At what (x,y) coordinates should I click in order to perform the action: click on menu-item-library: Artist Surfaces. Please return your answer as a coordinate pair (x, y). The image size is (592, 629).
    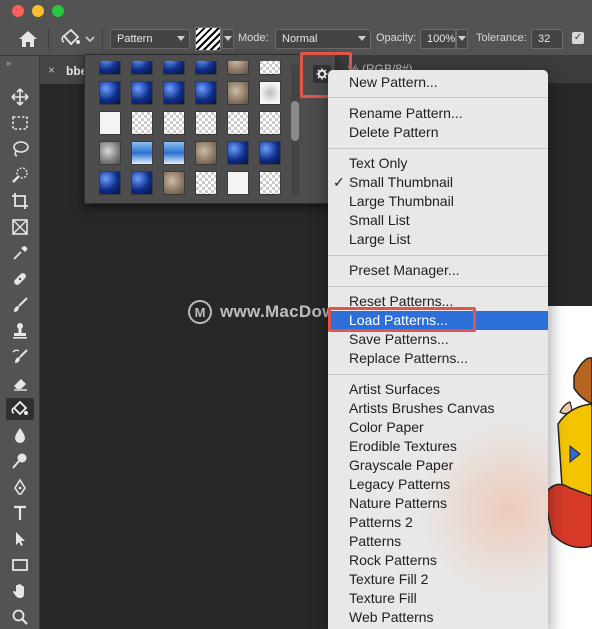
    Looking at the image, I should click on (438, 389).